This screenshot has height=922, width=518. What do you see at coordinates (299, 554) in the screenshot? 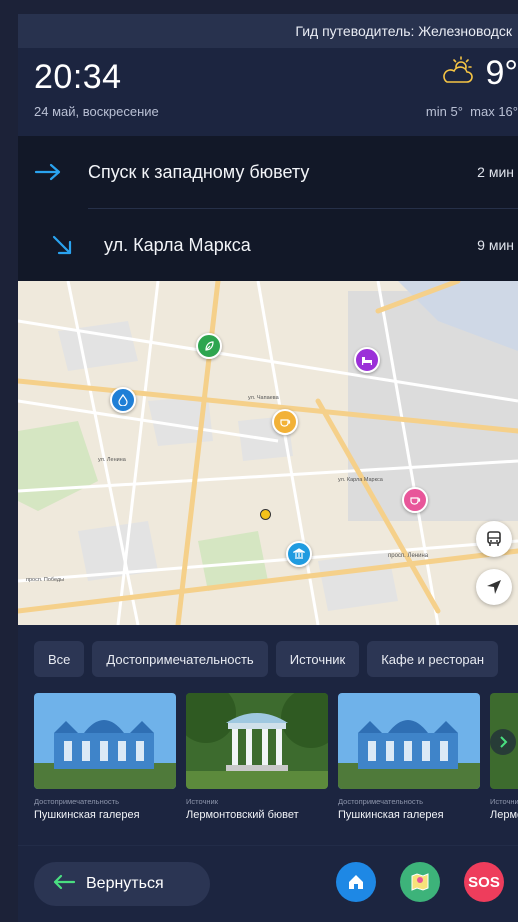
I see `museum-marker-icon` at bounding box center [299, 554].